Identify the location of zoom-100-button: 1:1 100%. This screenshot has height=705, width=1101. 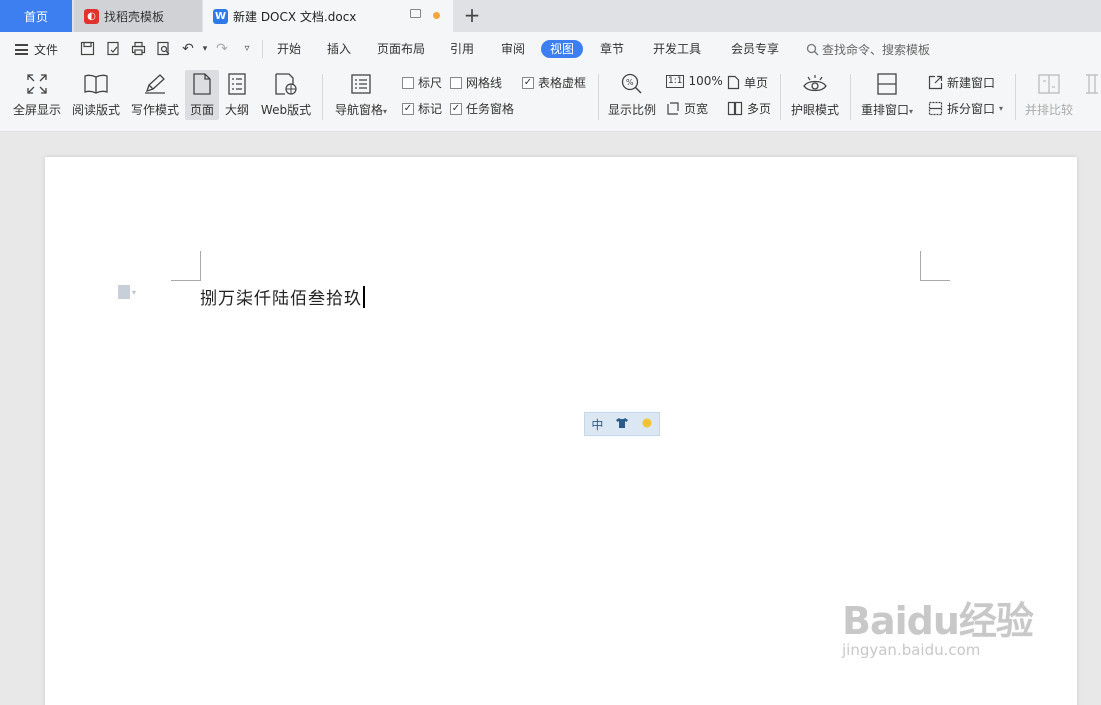
(694, 81).